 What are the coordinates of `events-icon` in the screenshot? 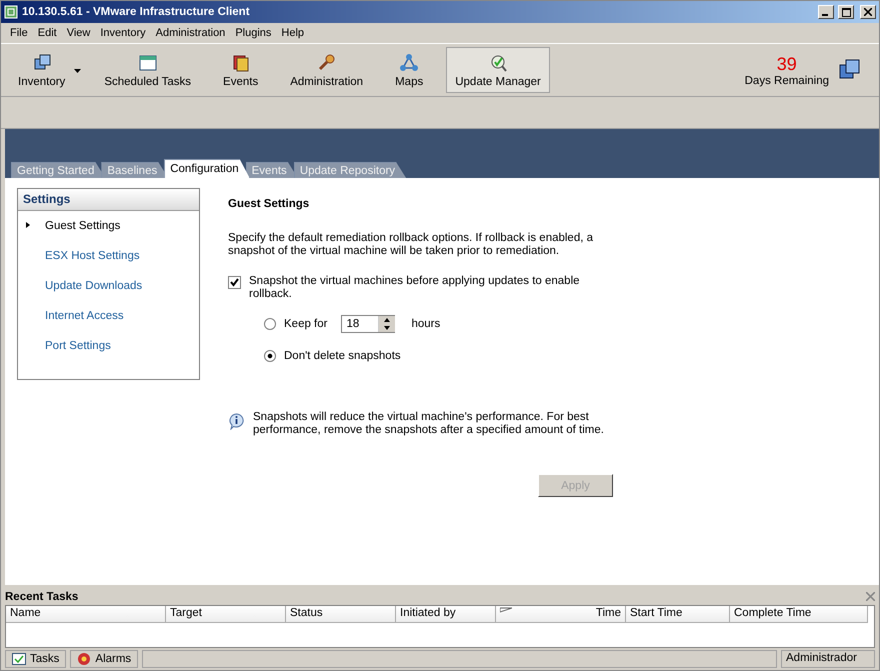 It's located at (240, 63).